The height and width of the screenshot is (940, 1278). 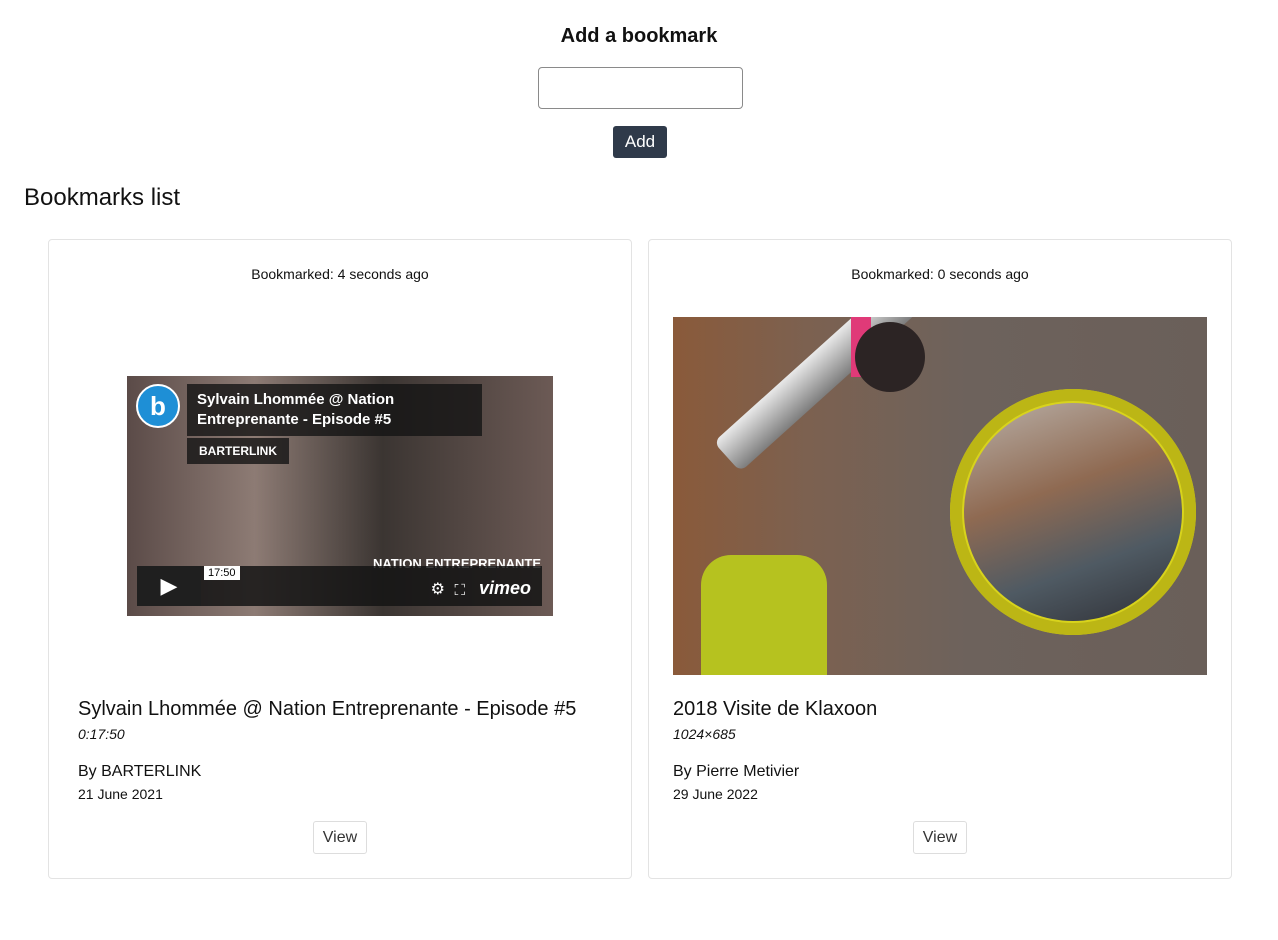 I want to click on photo-window-view, so click(x=1073, y=512).